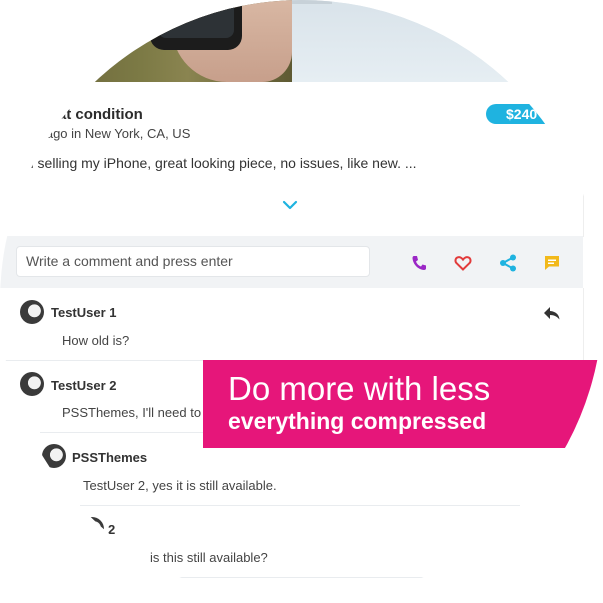 Image resolution: width=603 pixels, height=603 pixels. What do you see at coordinates (84, 312) in the screenshot?
I see `comment-author: TestUser 1` at bounding box center [84, 312].